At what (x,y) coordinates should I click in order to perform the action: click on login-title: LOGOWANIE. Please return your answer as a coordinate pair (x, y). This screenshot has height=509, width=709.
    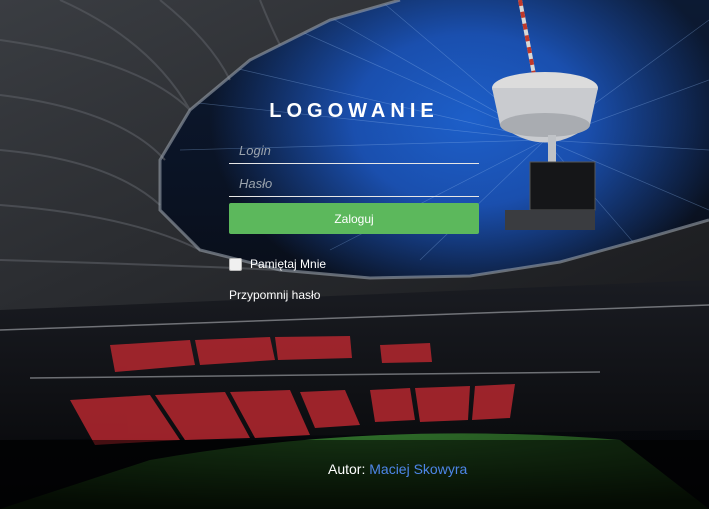
    Looking at the image, I should click on (354, 111).